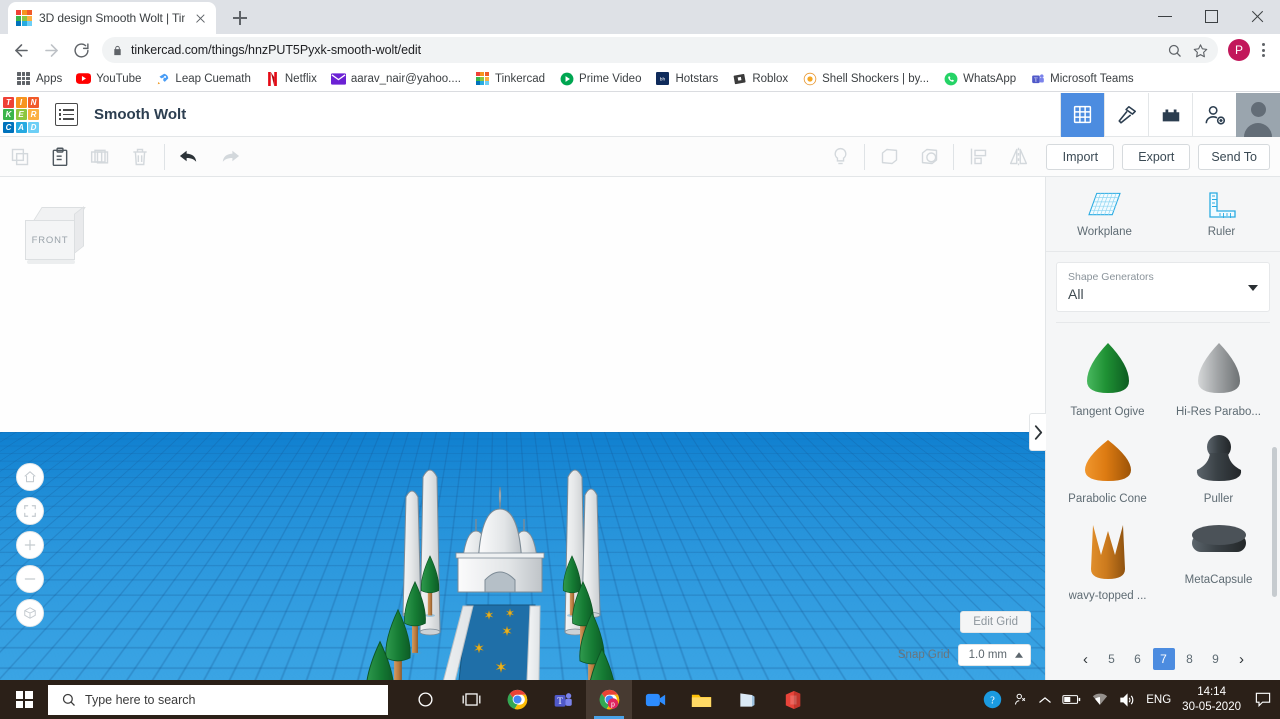 The height and width of the screenshot is (719, 1280). I want to click on ruler-tool: Ruler, so click(1221, 214).